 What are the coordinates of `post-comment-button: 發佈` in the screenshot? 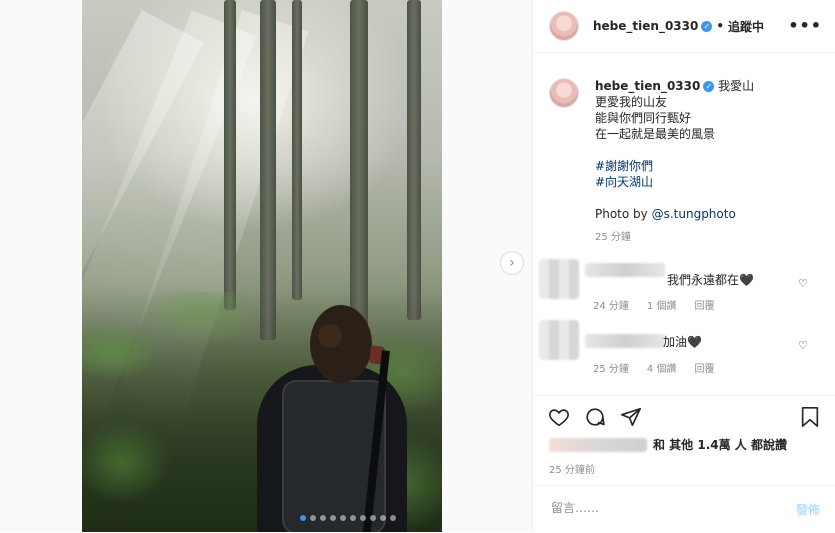 It's located at (808, 509).